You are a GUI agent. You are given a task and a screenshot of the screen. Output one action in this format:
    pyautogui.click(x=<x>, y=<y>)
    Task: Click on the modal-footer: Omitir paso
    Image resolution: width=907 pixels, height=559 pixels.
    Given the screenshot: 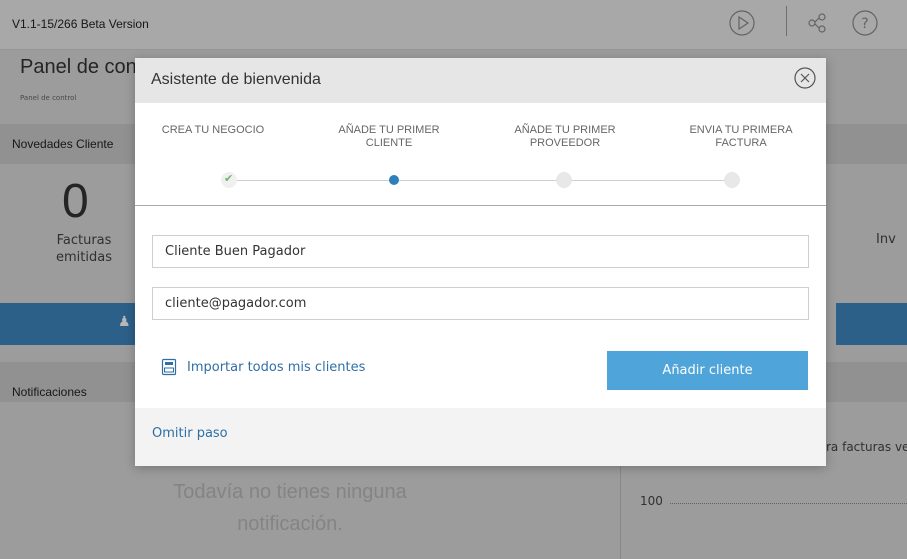 What is the action you would take?
    pyautogui.click(x=480, y=437)
    